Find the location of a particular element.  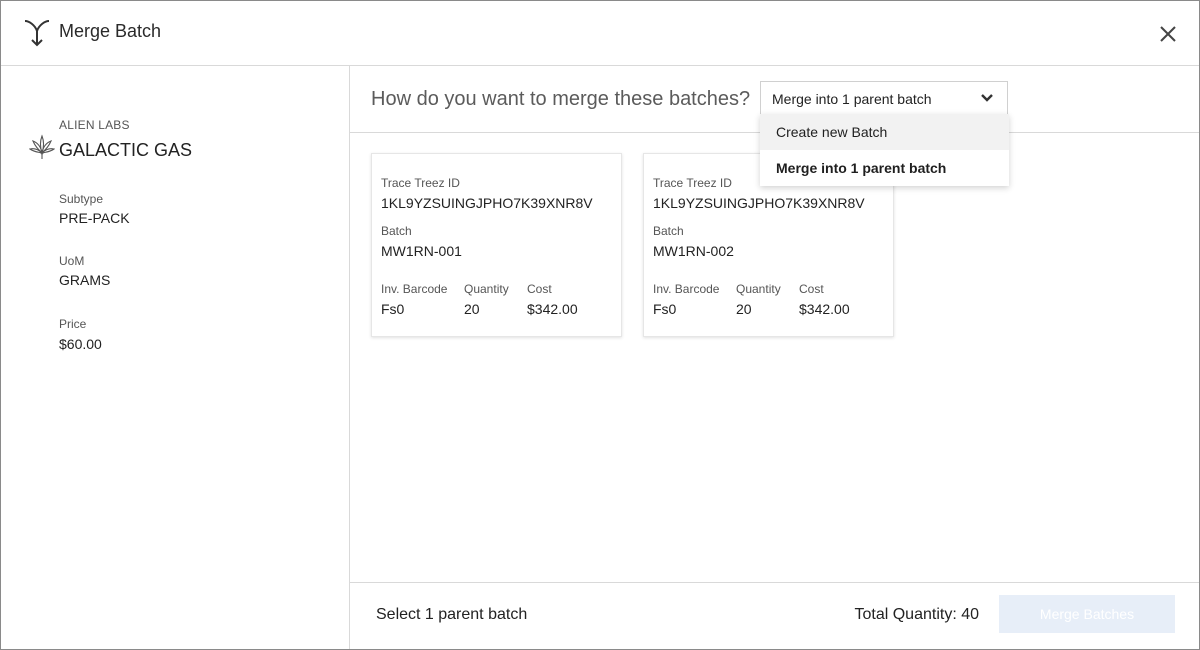

option-label: Merge into 1 parent batch is located at coordinates (861, 168).